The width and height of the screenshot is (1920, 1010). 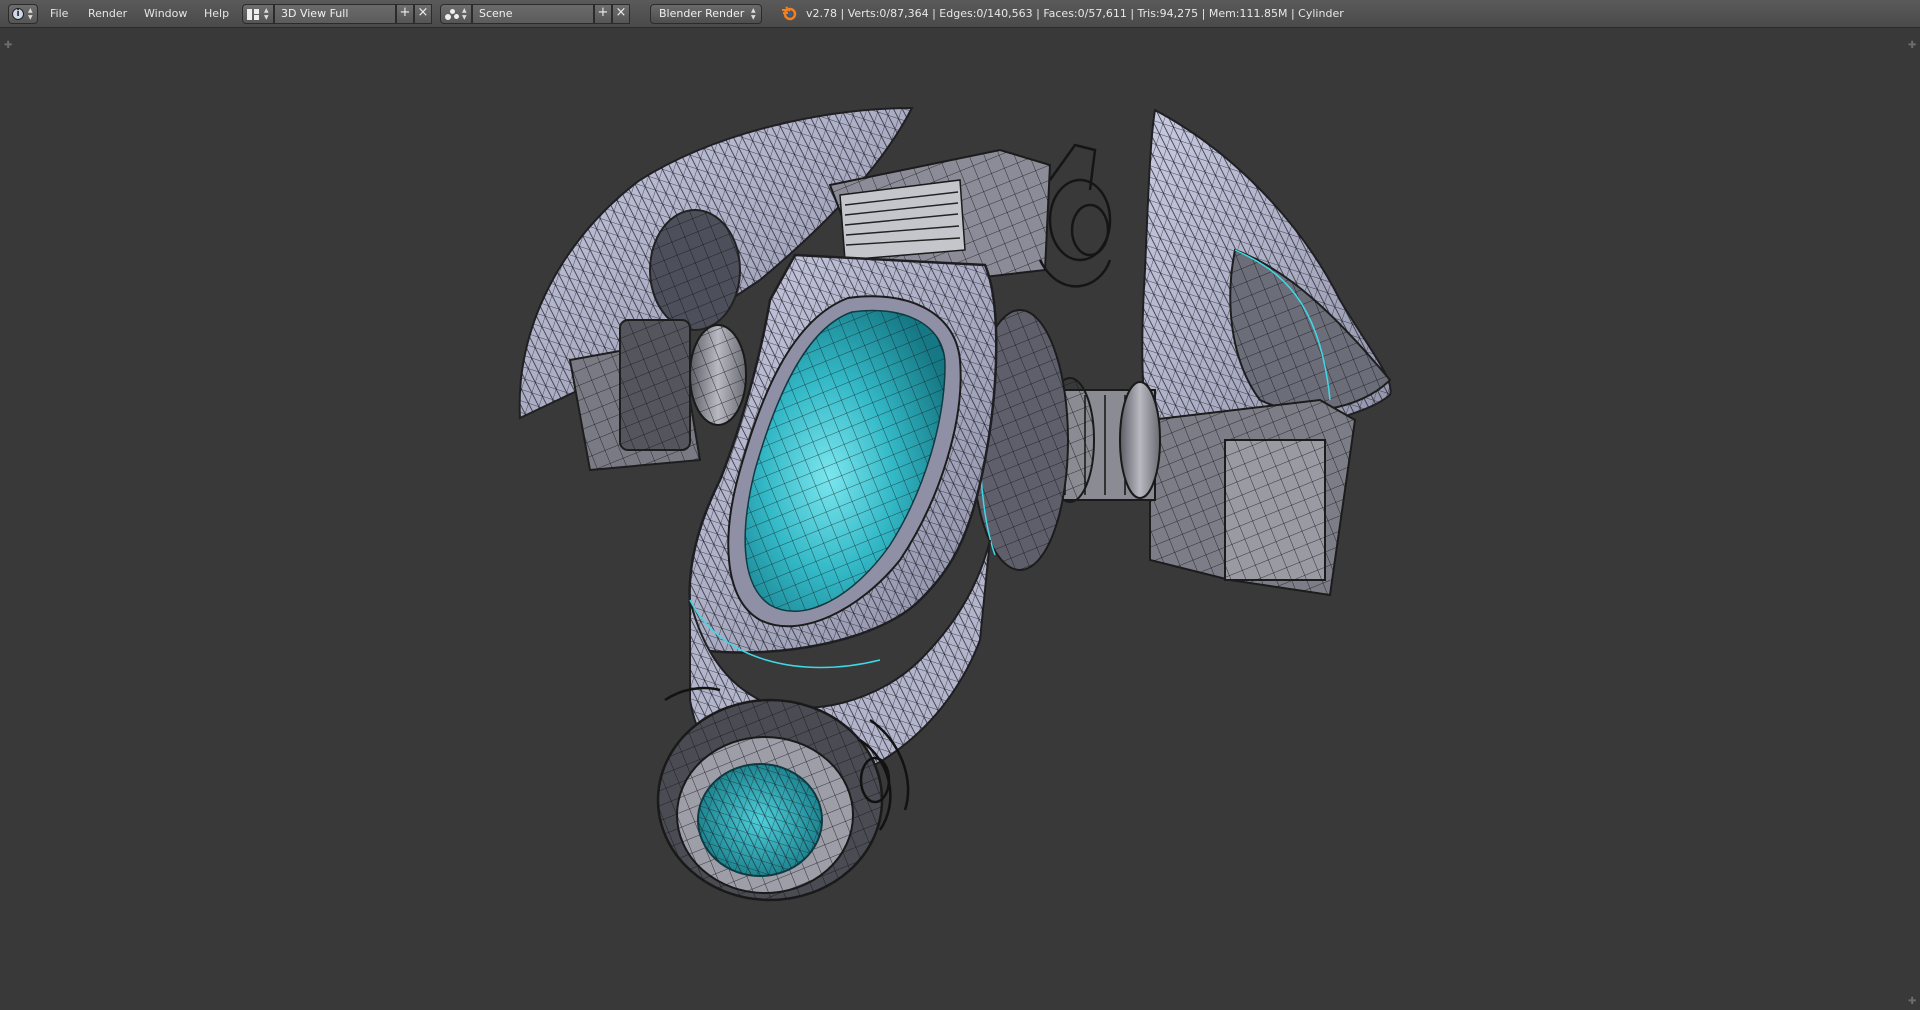 I want to click on scene-field: Scene, so click(x=533, y=14).